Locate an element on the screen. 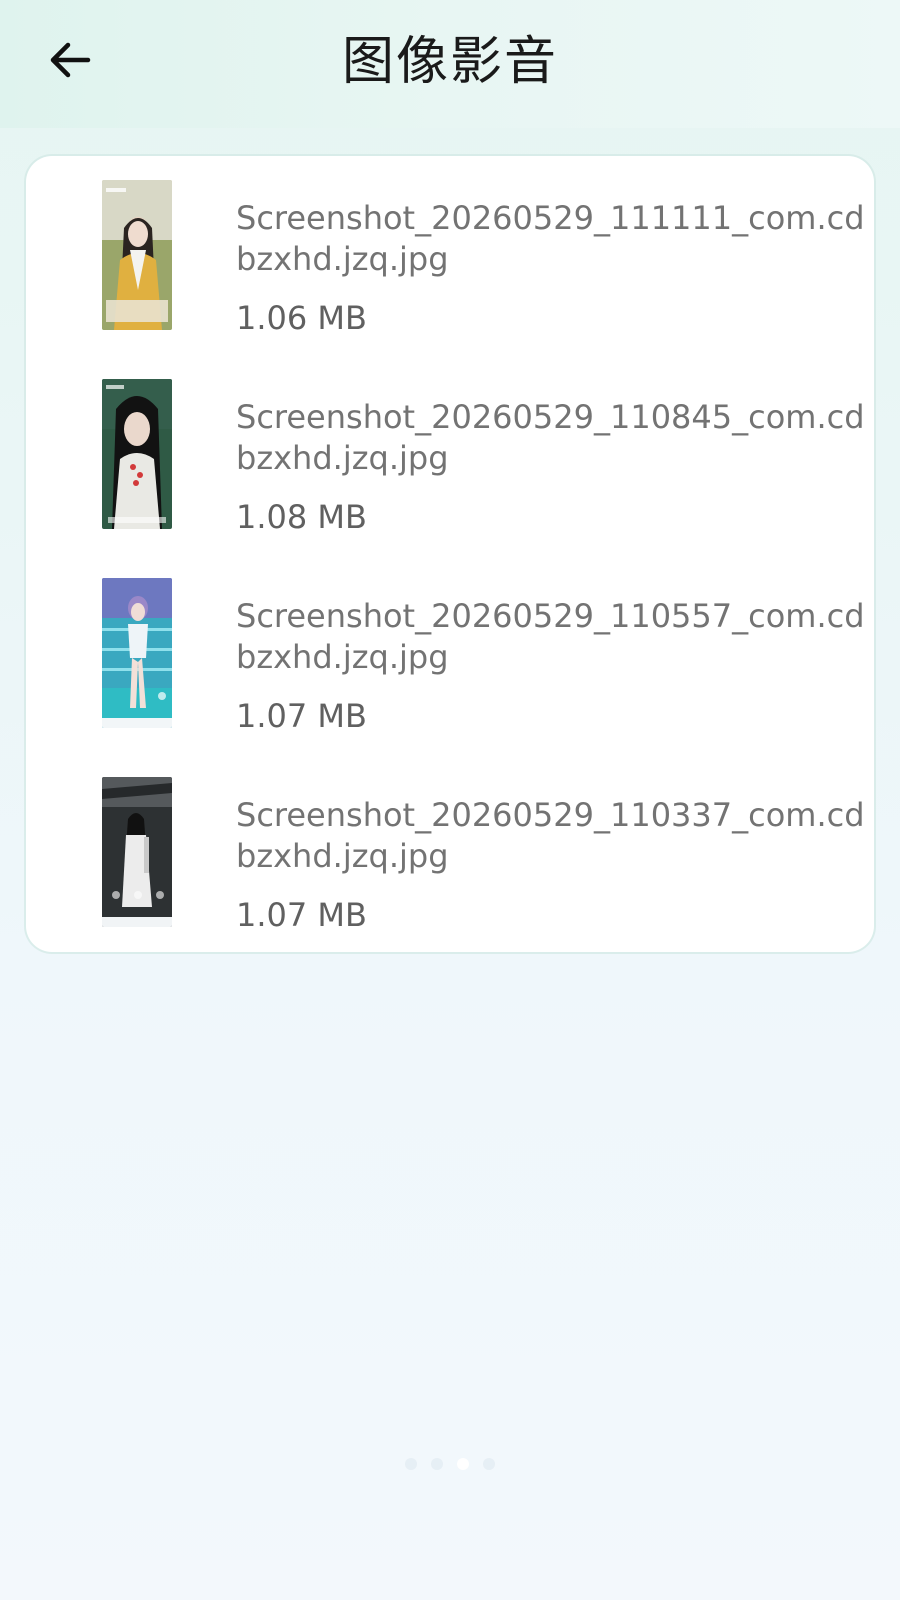 The width and height of the screenshot is (900, 1600). top-bar: 图像影音 is located at coordinates (450, 64).